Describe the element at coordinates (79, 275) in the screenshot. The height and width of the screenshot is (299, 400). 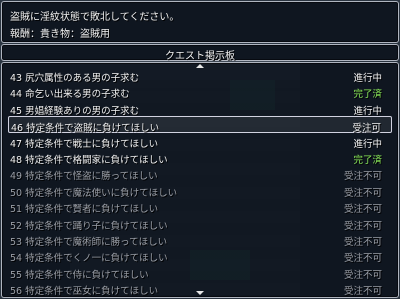
I see `quest-title: 55 特定条件で侍に負けてほしい` at that location.